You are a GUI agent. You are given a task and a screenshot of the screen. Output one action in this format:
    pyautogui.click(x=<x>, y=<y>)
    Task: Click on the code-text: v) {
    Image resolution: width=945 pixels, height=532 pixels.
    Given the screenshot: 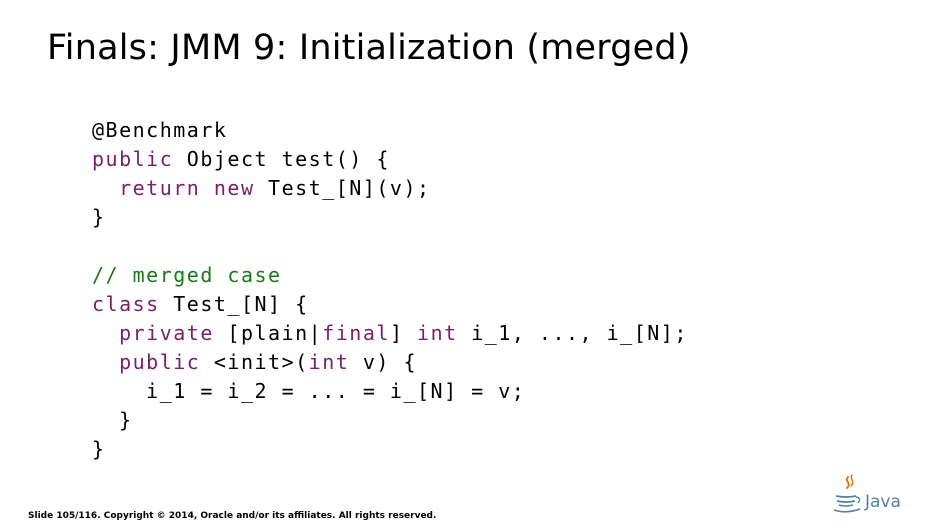 What is the action you would take?
    pyautogui.click(x=383, y=362)
    